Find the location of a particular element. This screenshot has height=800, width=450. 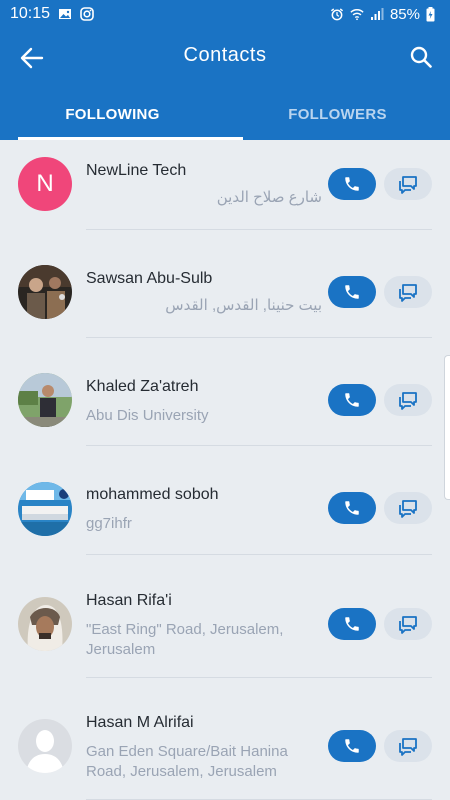

avatar-letter: N is located at coordinates (45, 183).